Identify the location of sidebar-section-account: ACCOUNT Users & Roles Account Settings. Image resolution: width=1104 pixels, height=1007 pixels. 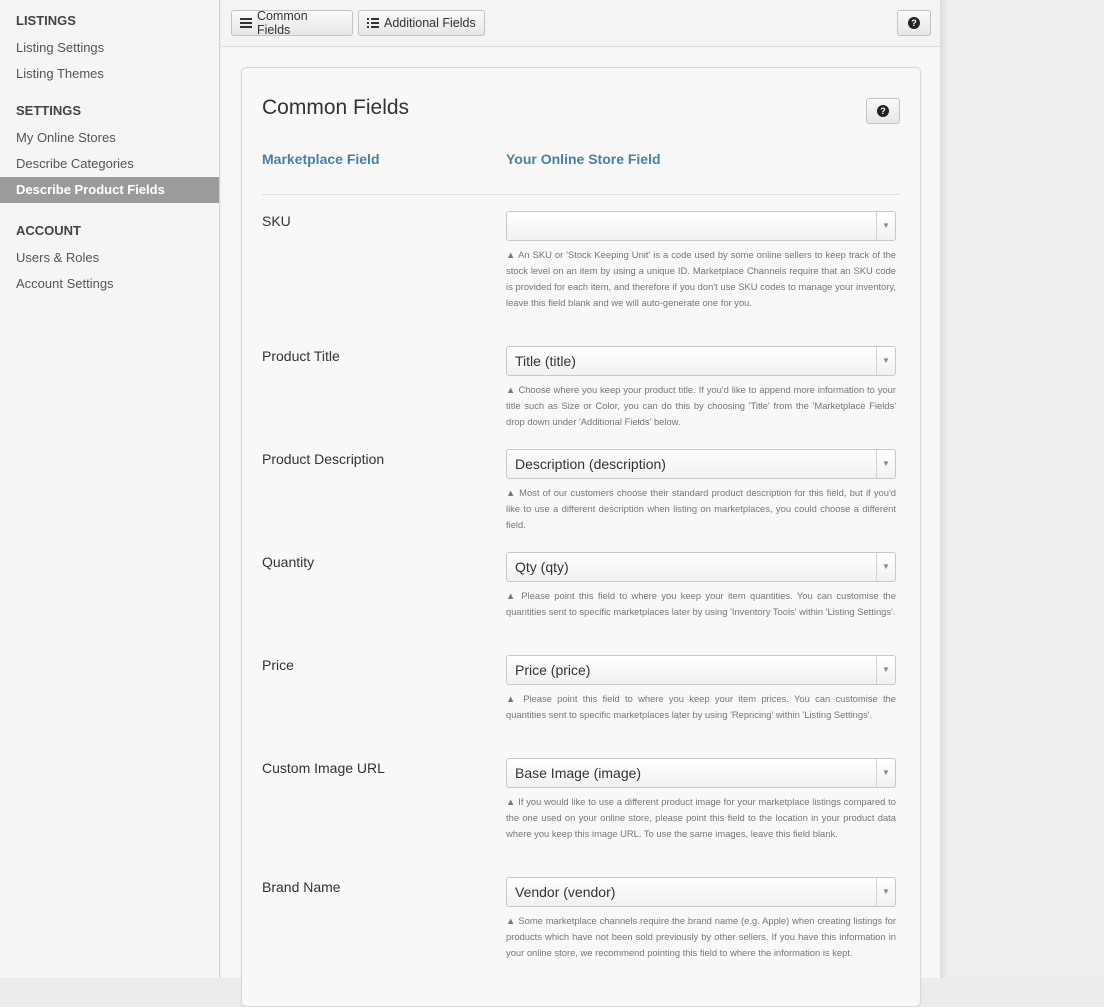
(109, 258).